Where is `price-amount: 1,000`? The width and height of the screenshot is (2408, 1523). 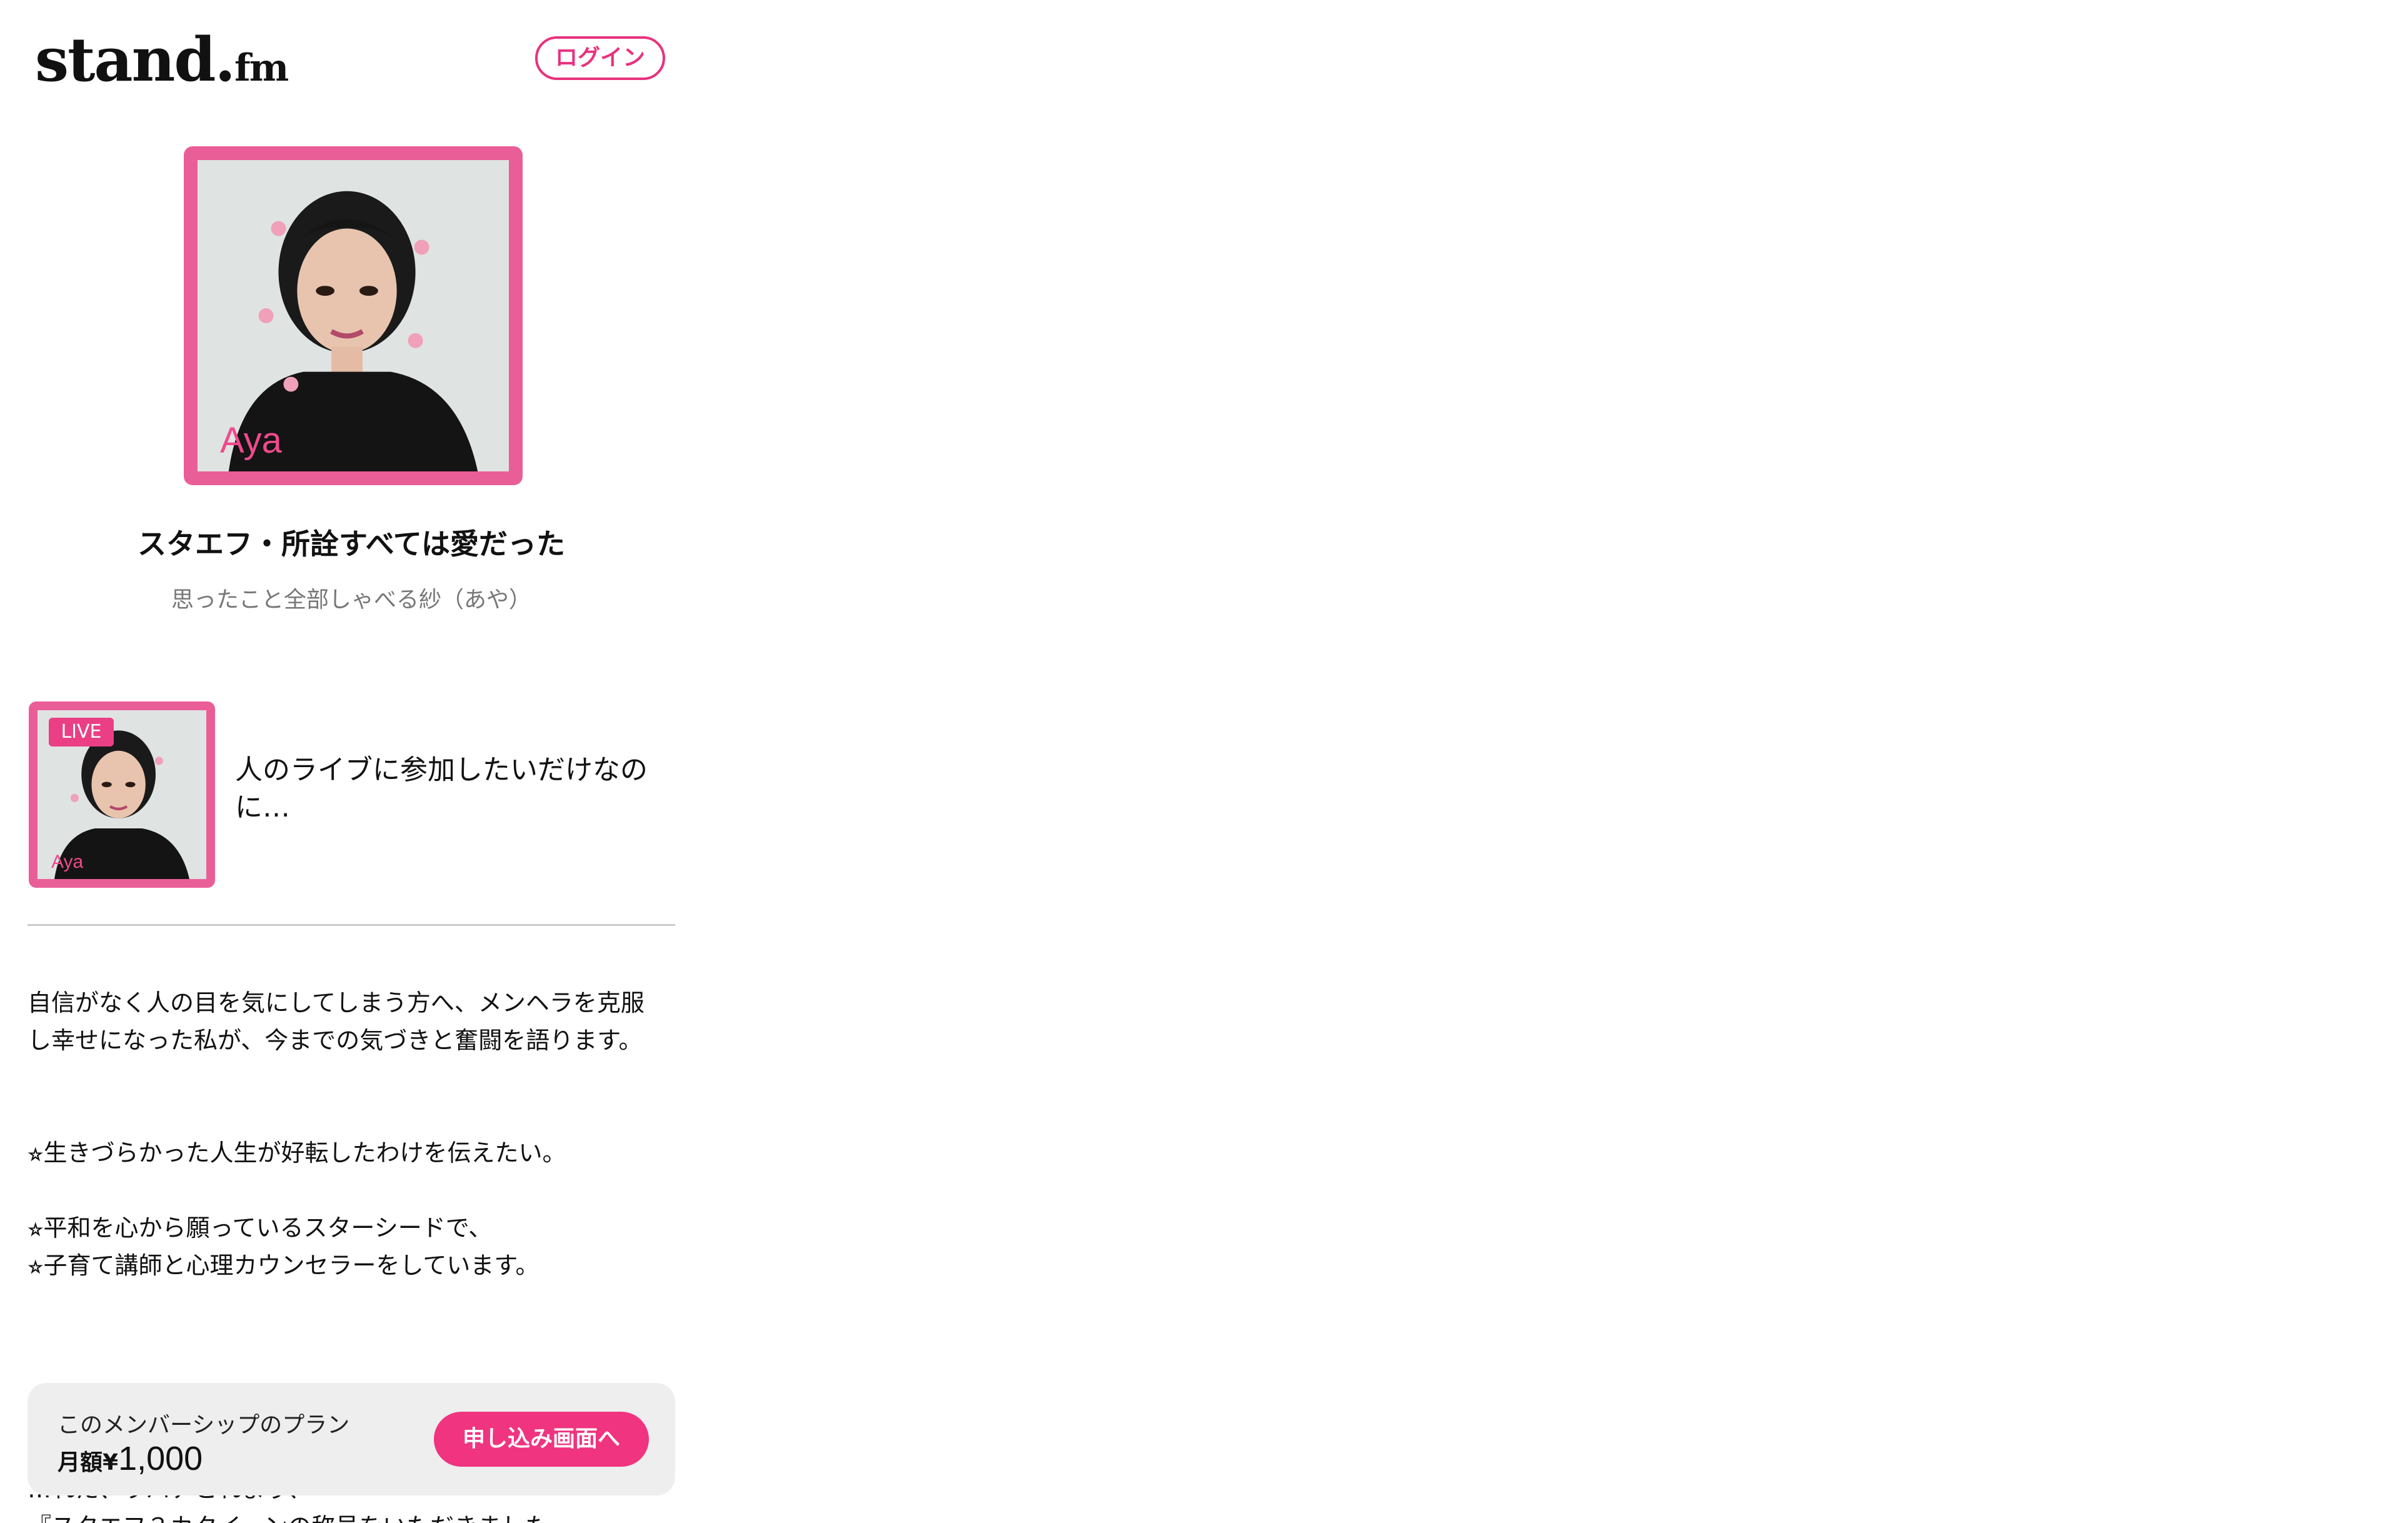 price-amount: 1,000 is located at coordinates (160, 1458).